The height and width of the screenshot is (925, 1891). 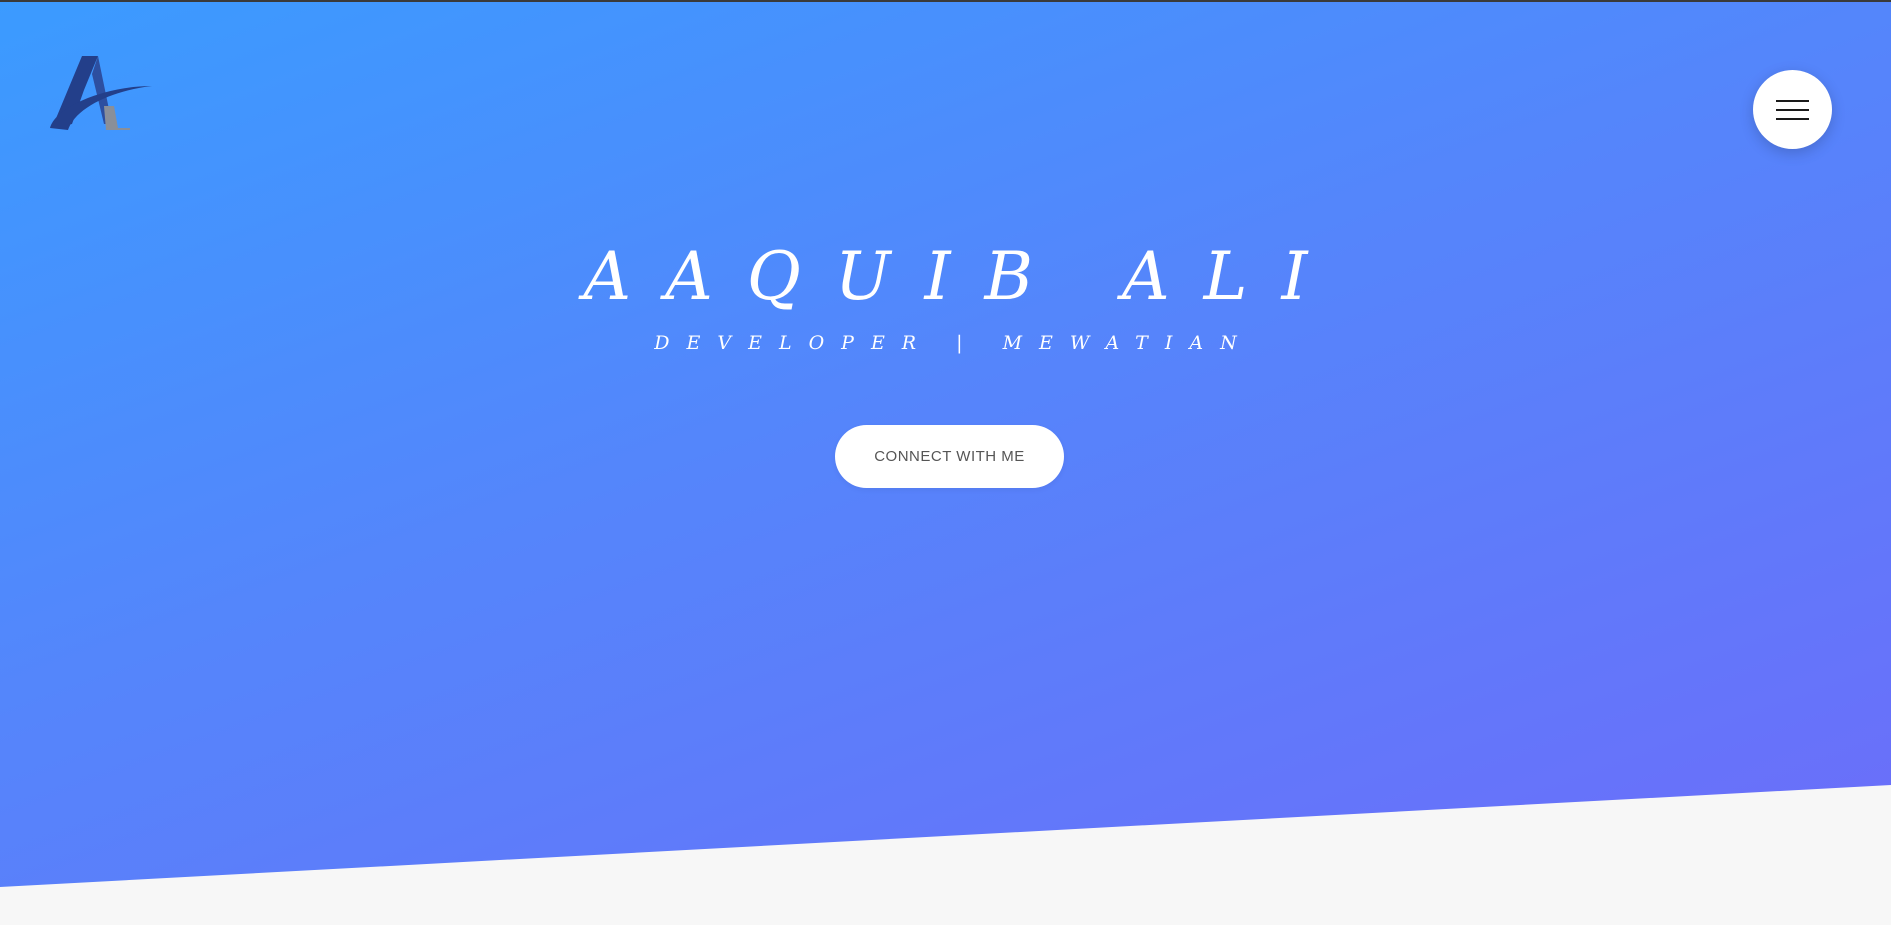 I want to click on hero-subtitle: DEVELOPER | MEWATIAN, so click(x=954, y=343).